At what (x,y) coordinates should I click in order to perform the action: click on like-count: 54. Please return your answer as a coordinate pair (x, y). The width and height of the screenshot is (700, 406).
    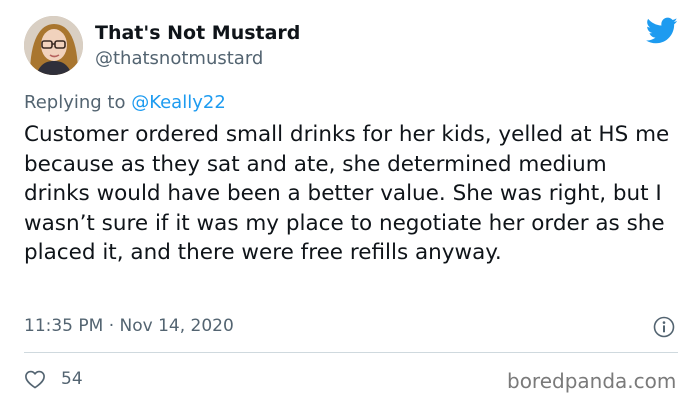
    Looking at the image, I should click on (72, 379).